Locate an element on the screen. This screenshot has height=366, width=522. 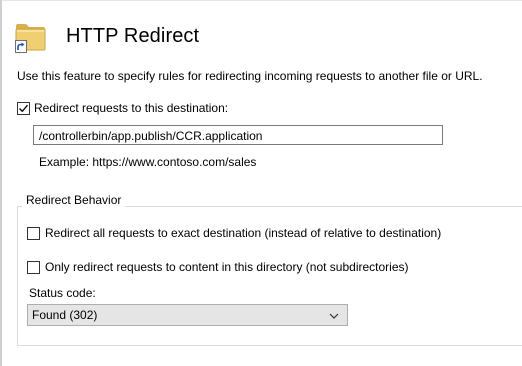
status-code-label: Status code: is located at coordinates (62, 293).